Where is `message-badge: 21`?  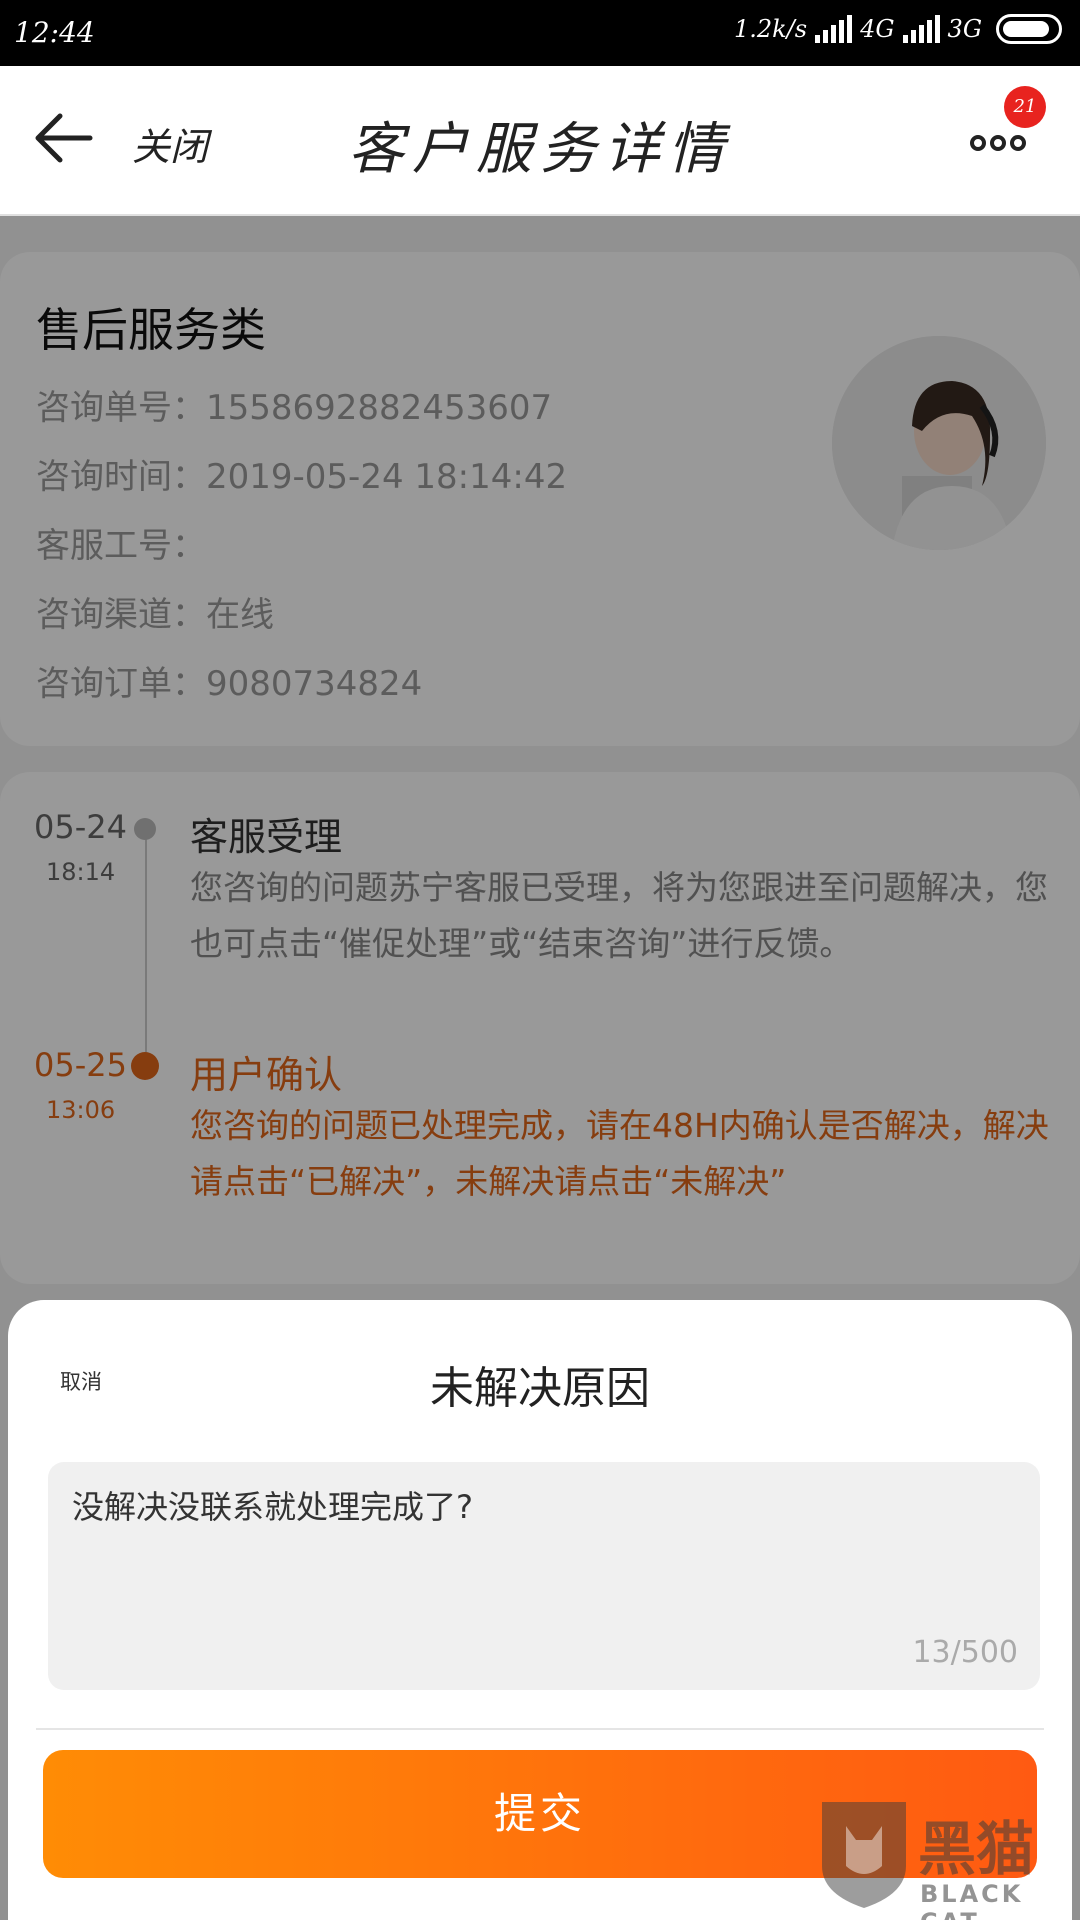
message-badge: 21 is located at coordinates (1025, 107).